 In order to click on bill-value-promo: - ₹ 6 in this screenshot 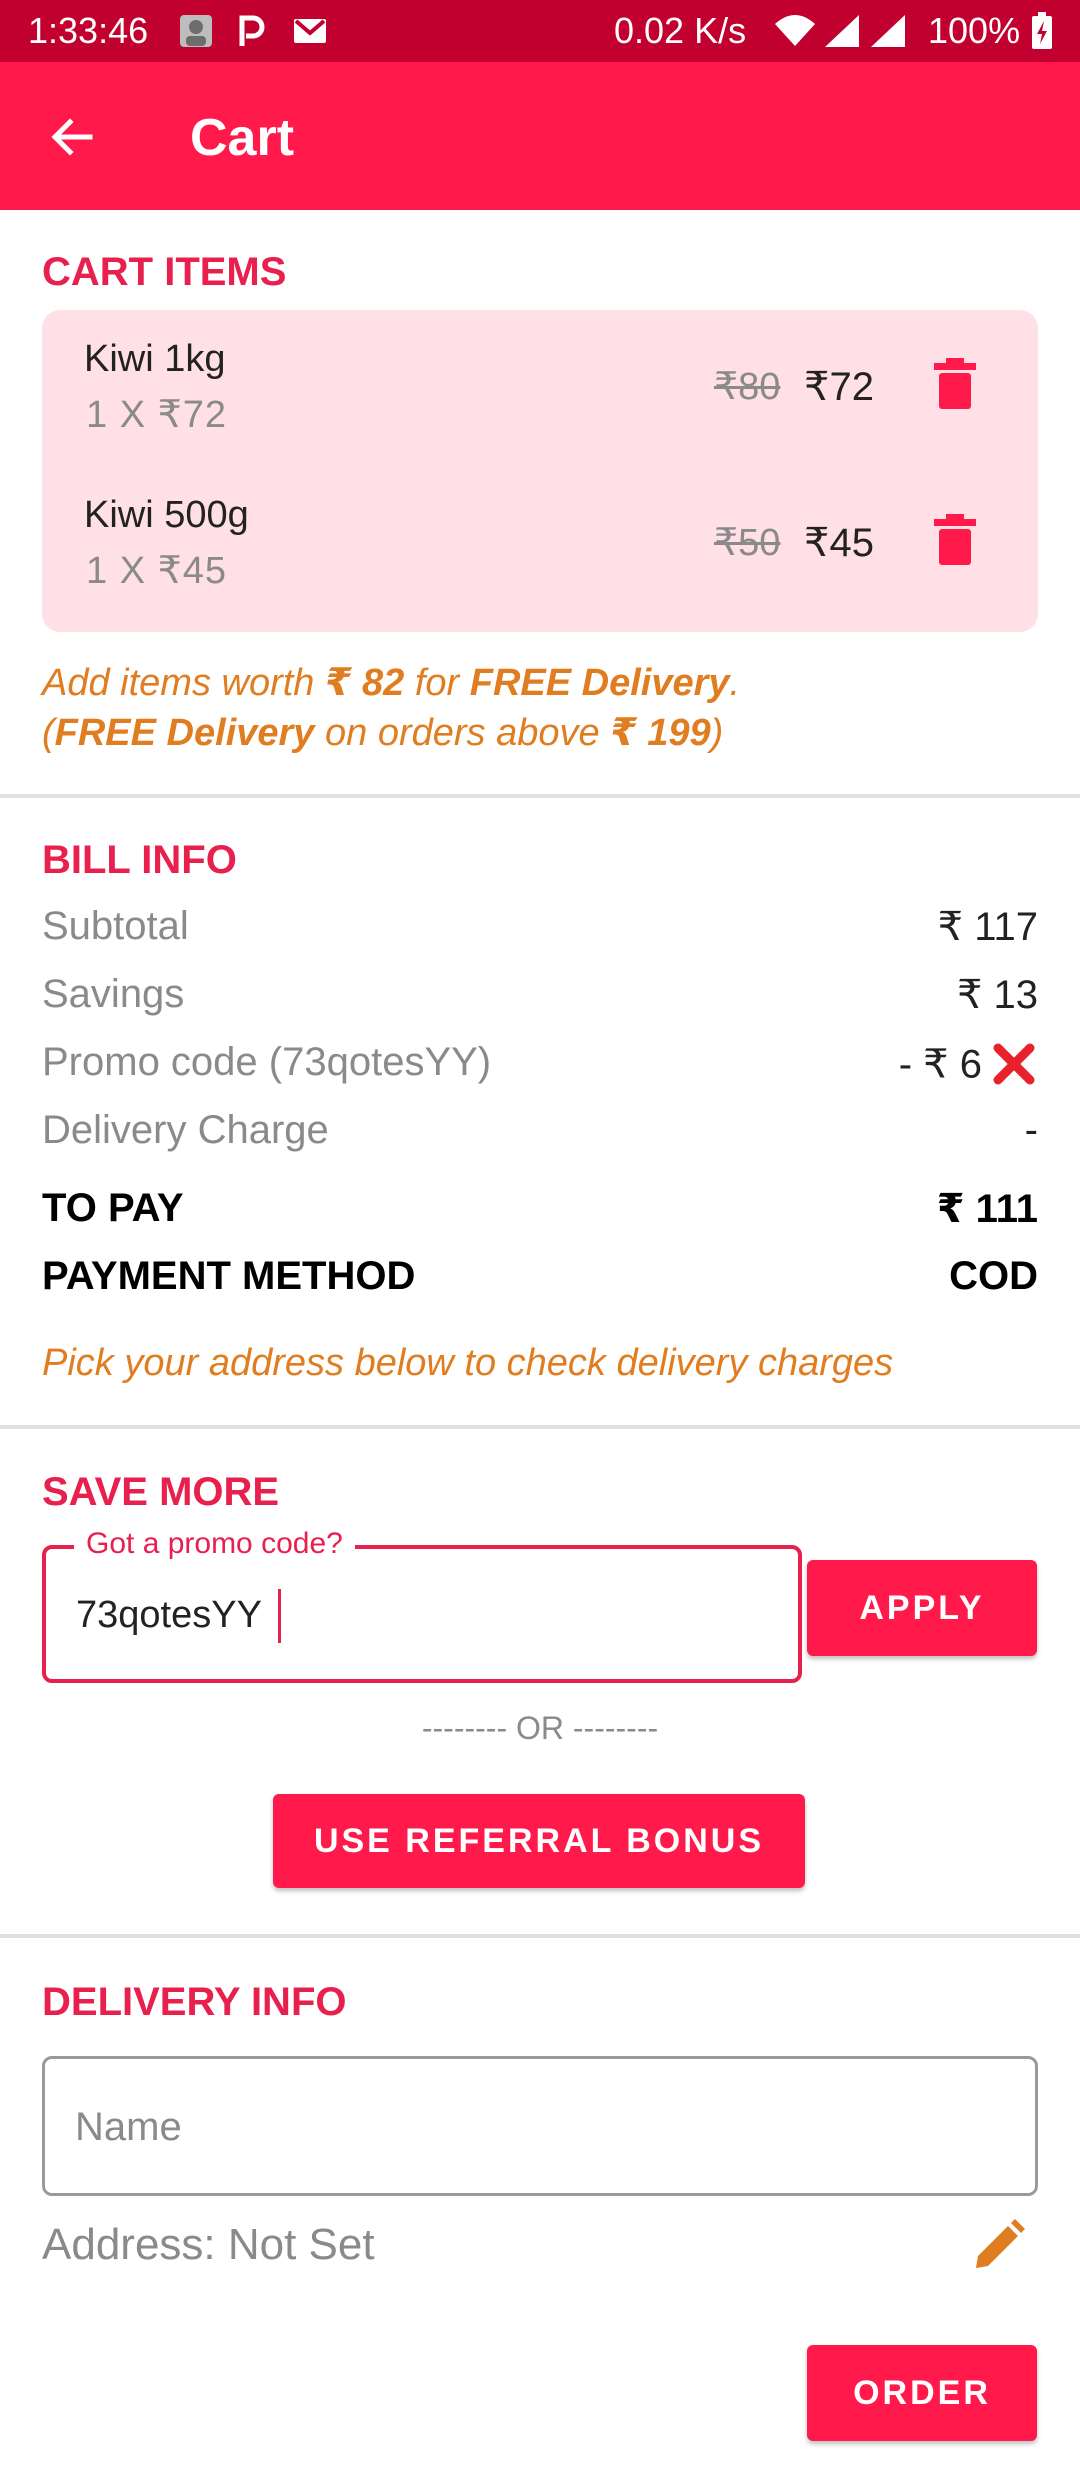, I will do `click(968, 1064)`.